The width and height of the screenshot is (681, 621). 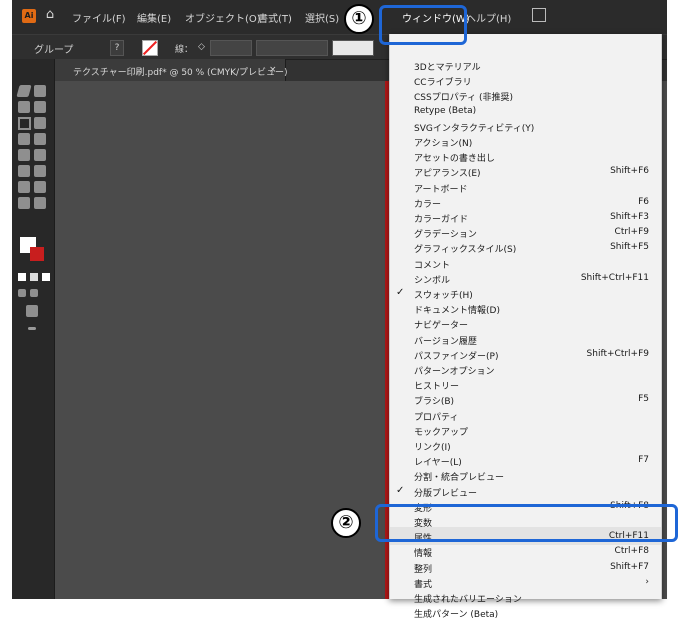 I want to click on menu-item-label: 生成パターン (Beta), so click(x=456, y=615).